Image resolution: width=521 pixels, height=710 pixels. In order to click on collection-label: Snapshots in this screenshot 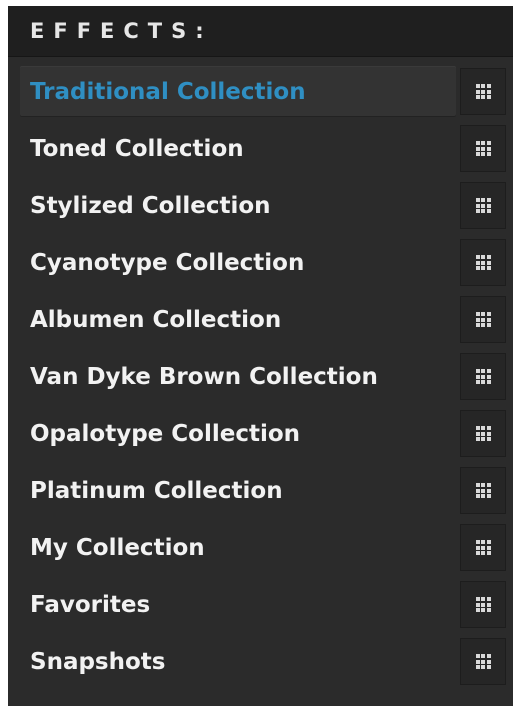, I will do `click(98, 661)`.